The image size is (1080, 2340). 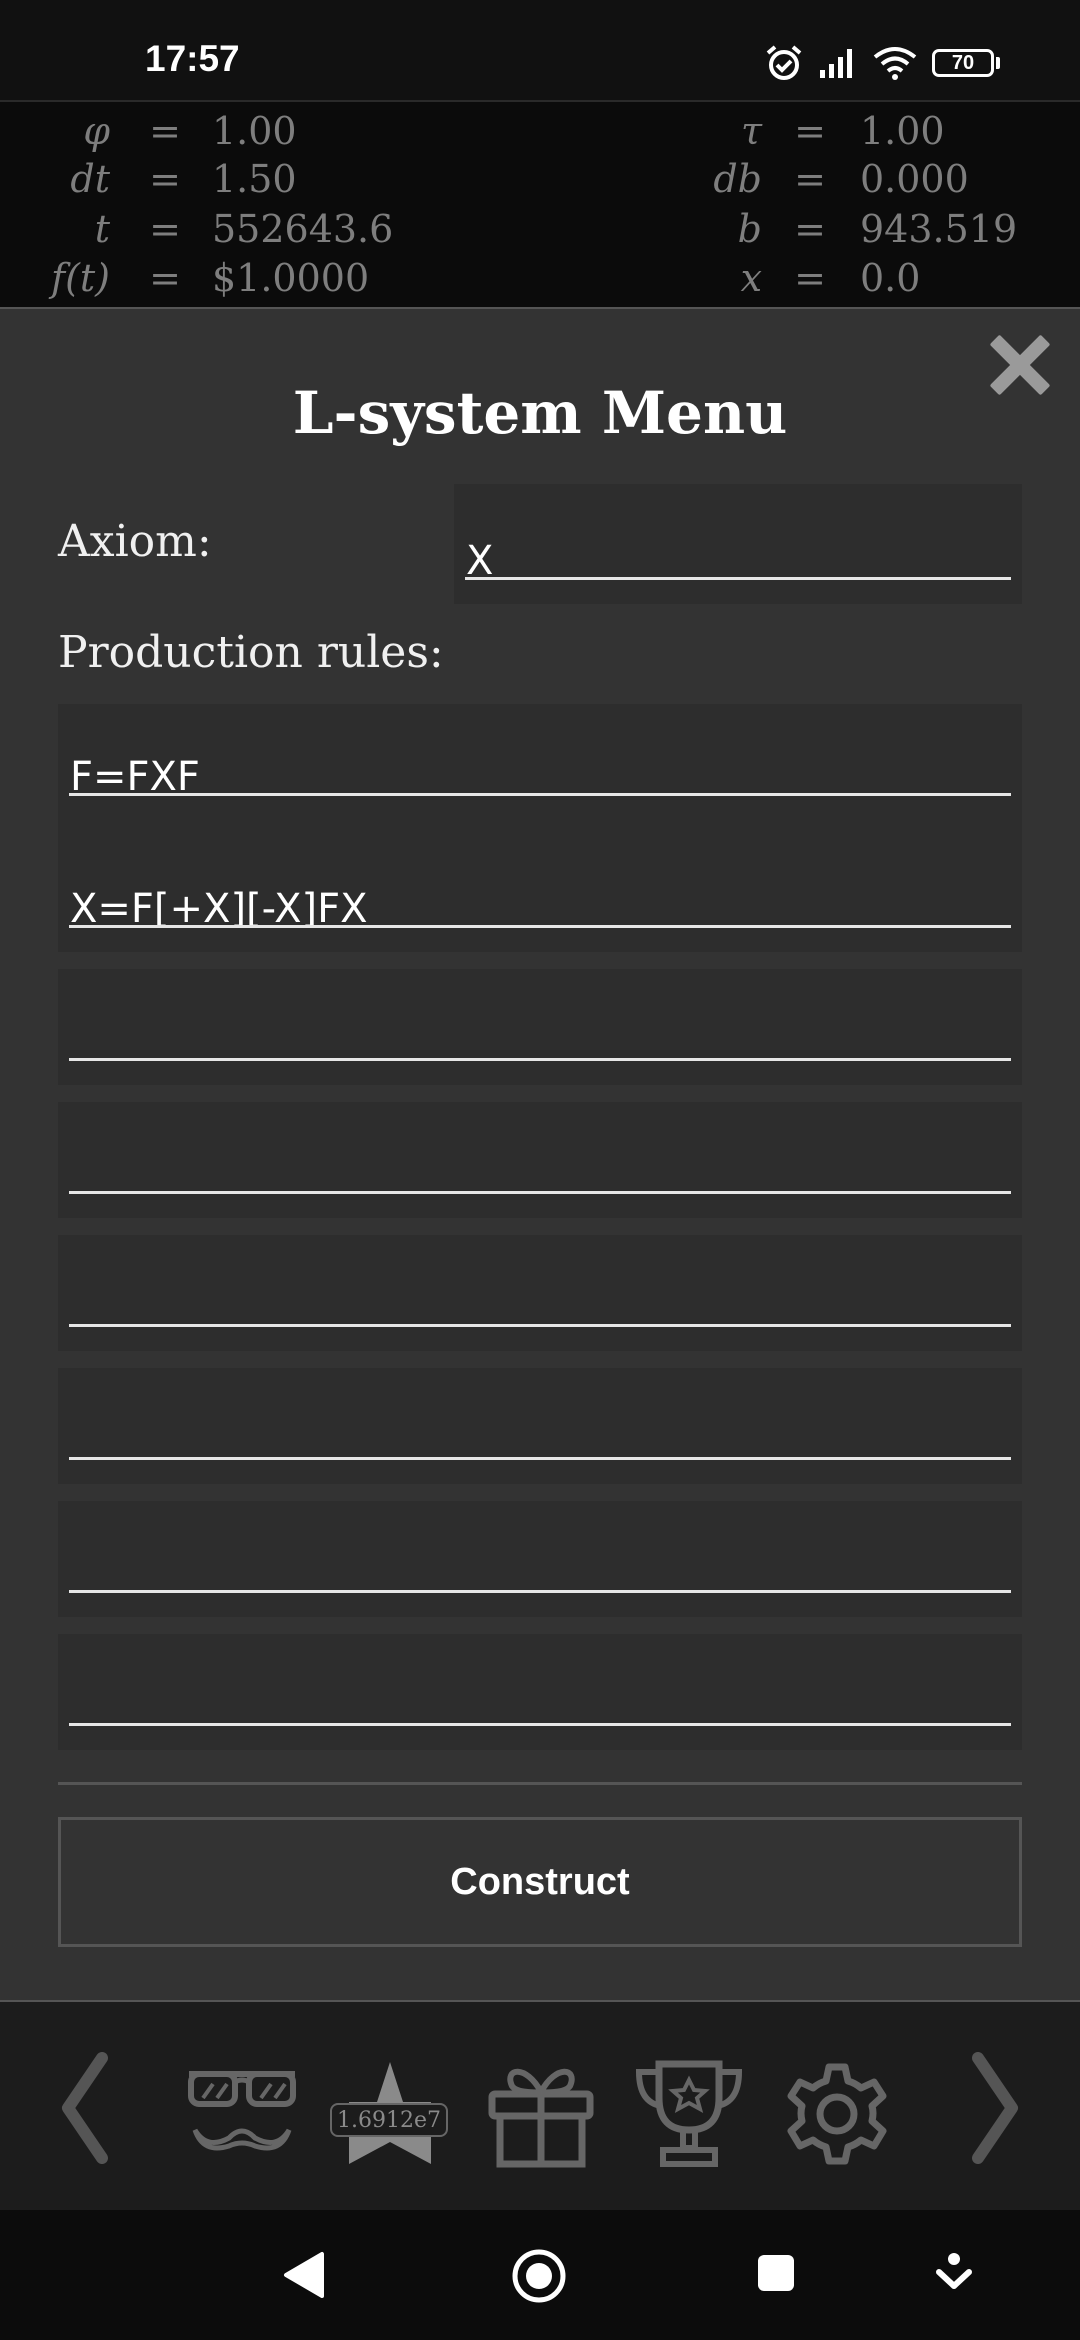 What do you see at coordinates (842, 131) in the screenshot?
I see `param-tau: τ = 1.00` at bounding box center [842, 131].